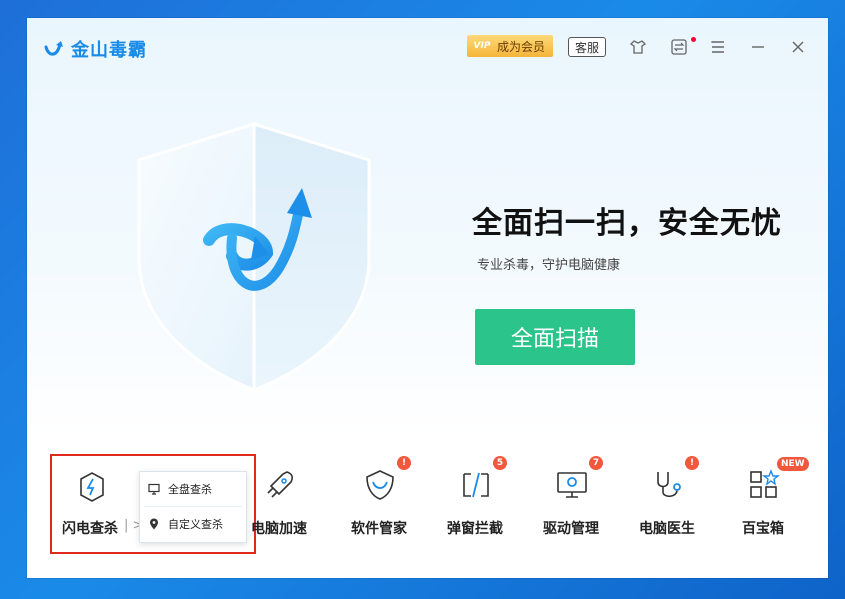  Describe the element at coordinates (718, 47) in the screenshot. I see `menu-icon` at that location.